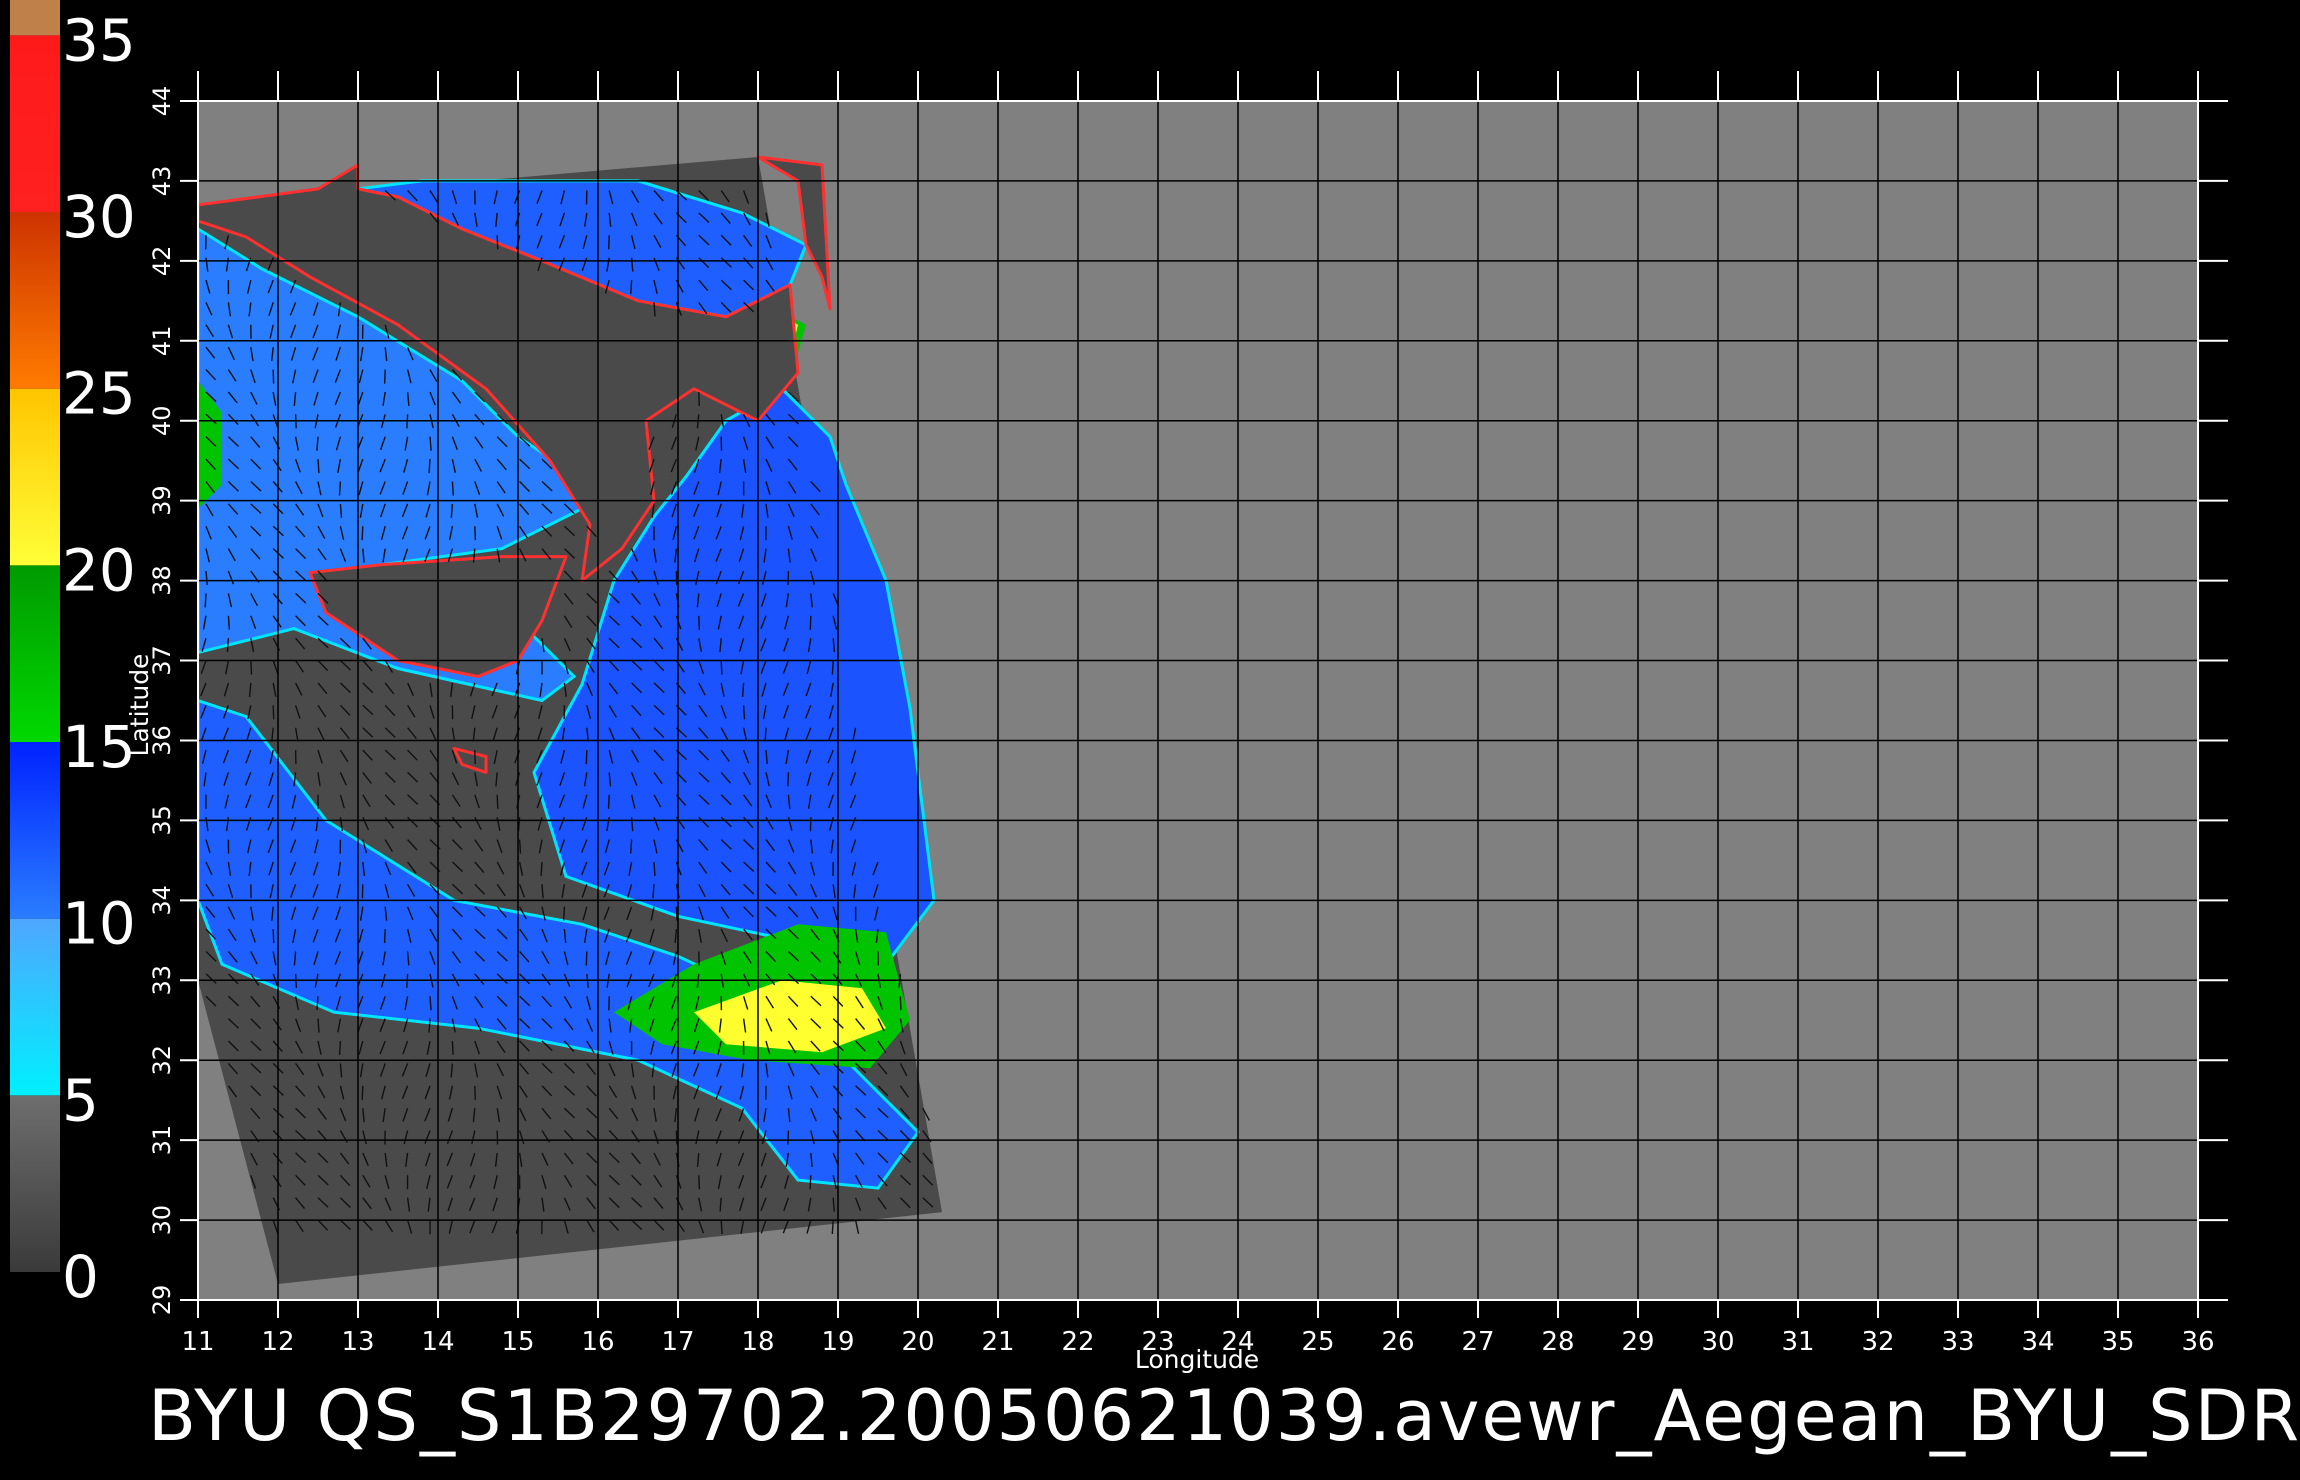 The image size is (2300, 1480). I want to click on x-tick-label: 12, so click(277, 1342).